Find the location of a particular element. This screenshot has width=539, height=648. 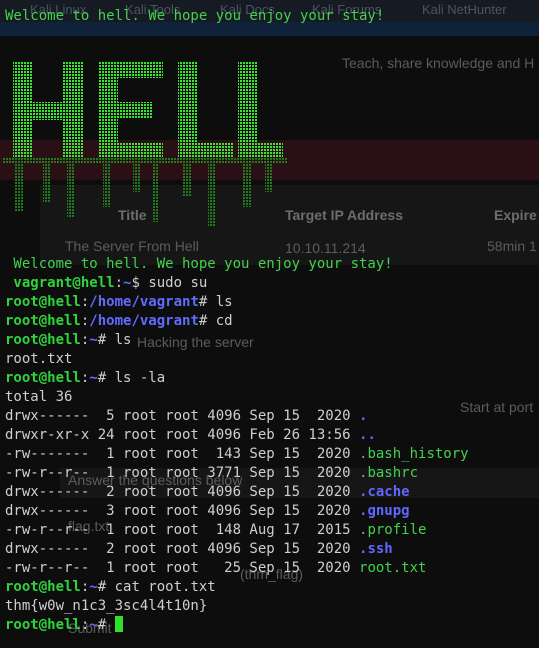

root-prompt-line: root@hell:/home/vagrant# ls is located at coordinates (119, 302).